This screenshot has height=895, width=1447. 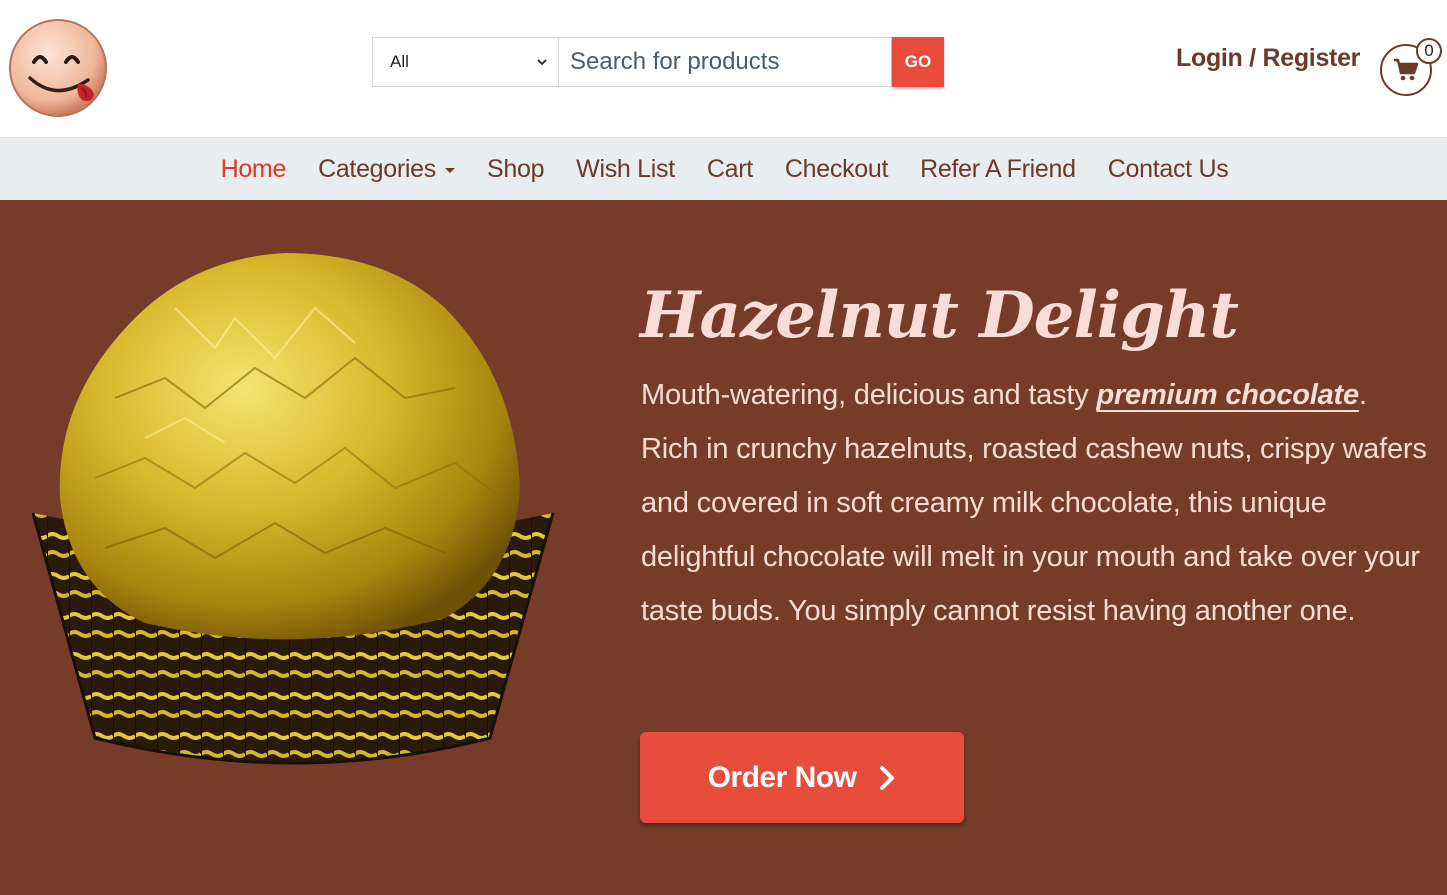 What do you see at coordinates (782, 777) in the screenshot?
I see `order-now-label: Order Now` at bounding box center [782, 777].